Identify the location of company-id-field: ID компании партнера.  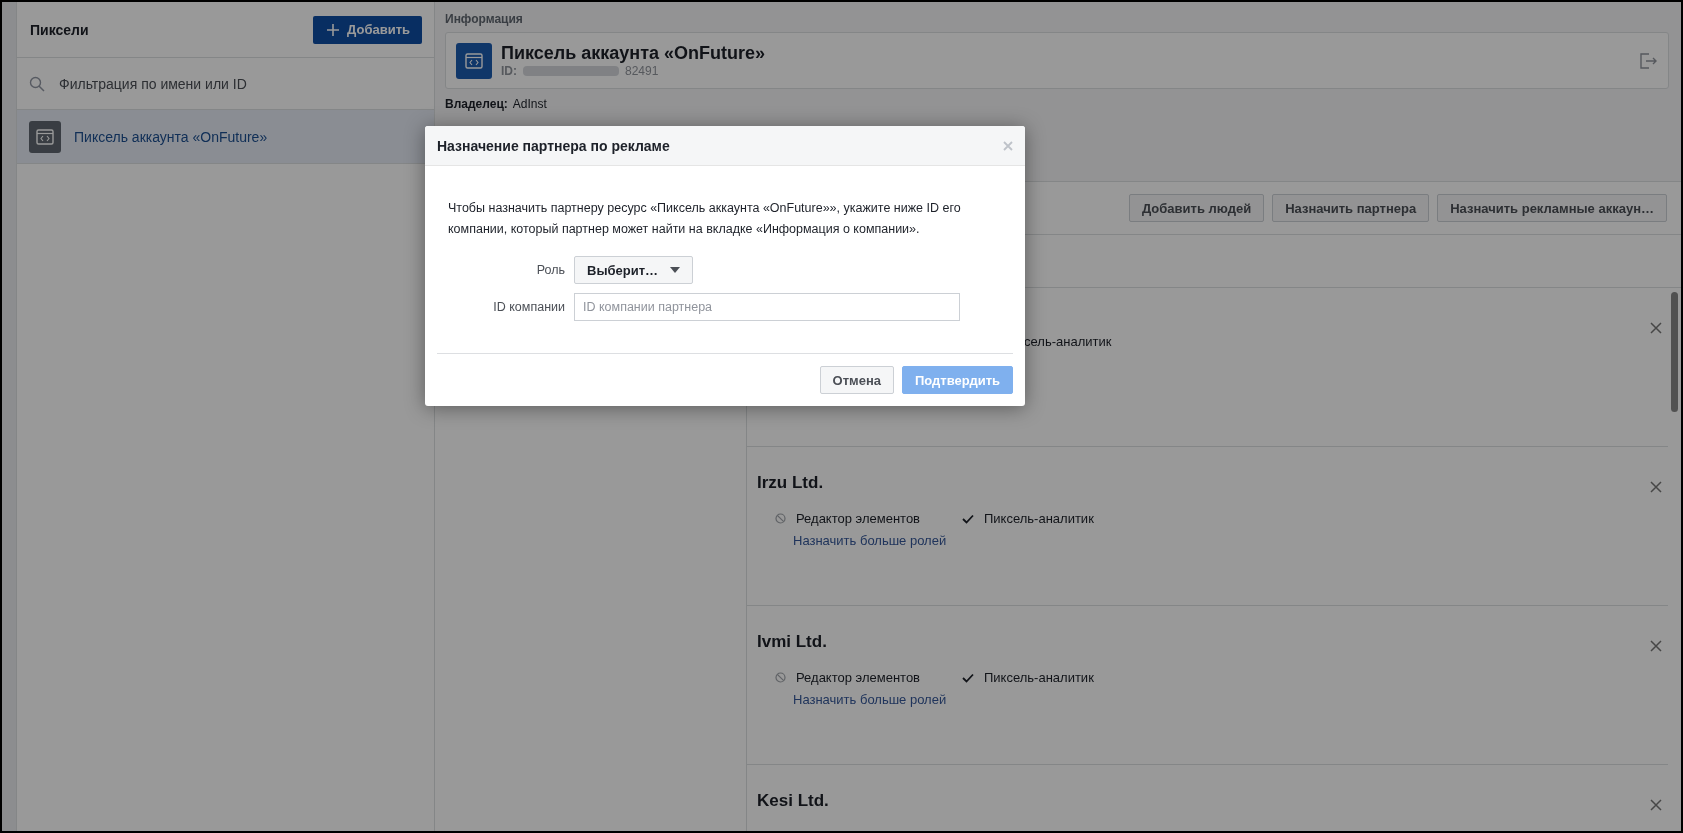
(767, 307).